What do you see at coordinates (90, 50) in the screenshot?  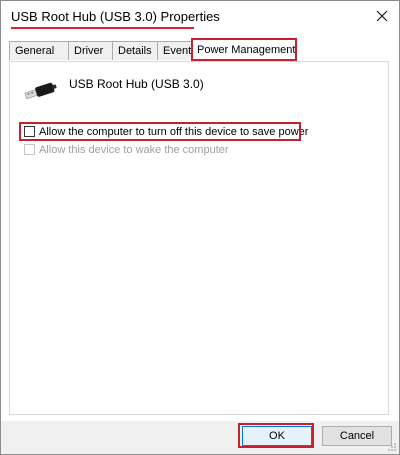 I see `tab-driver: Driver` at bounding box center [90, 50].